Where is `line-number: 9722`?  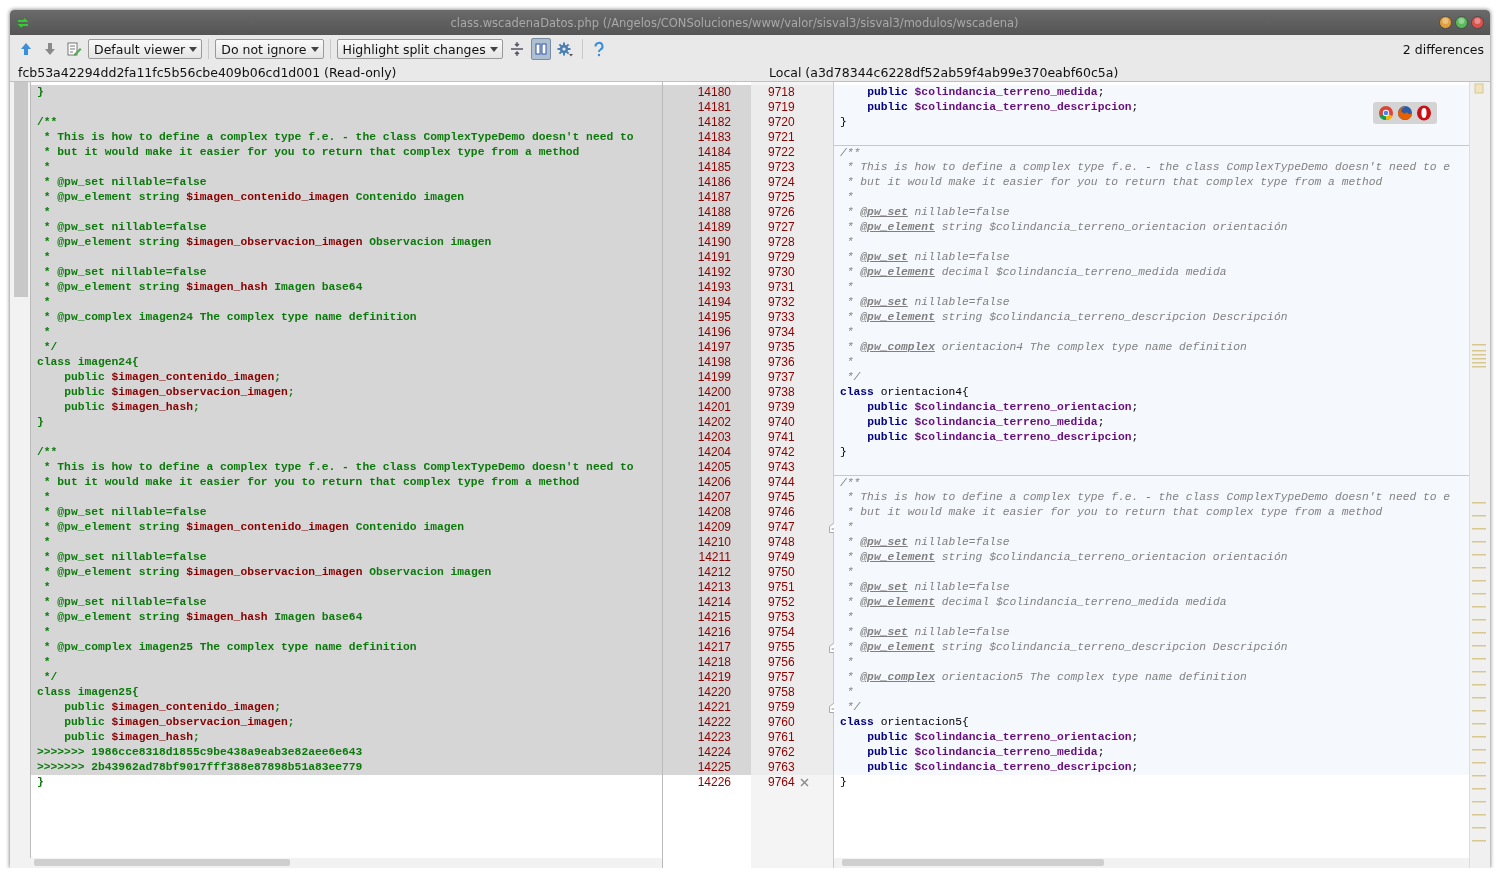 line-number: 9722 is located at coordinates (781, 152).